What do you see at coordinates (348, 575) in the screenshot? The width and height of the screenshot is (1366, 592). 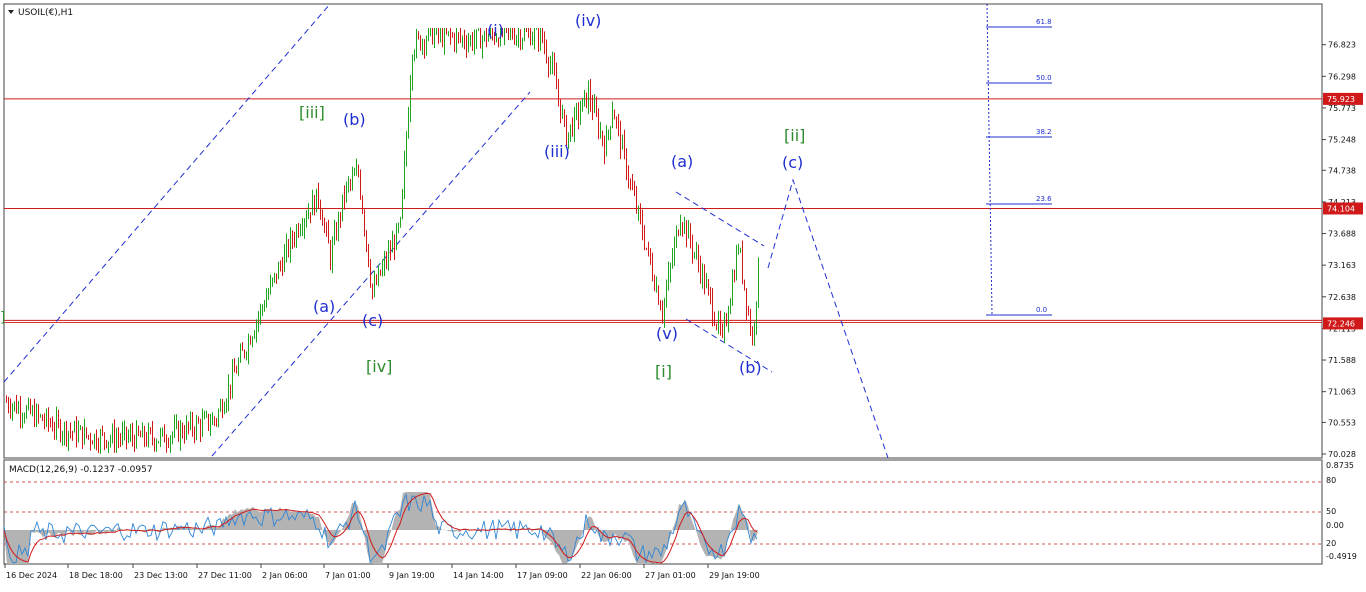 I see `time-tick-label: 7 Jan 01:00` at bounding box center [348, 575].